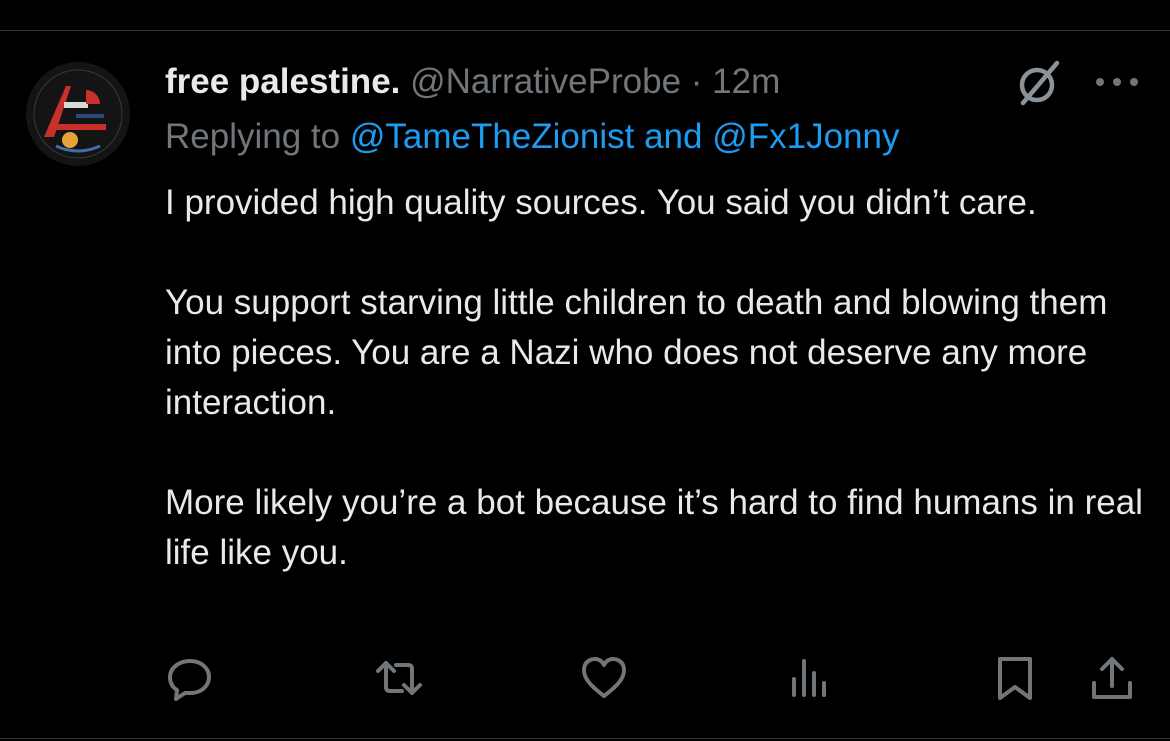 This screenshot has width=1170, height=741. Describe the element at coordinates (585, 30) in the screenshot. I see `top-divider` at that location.